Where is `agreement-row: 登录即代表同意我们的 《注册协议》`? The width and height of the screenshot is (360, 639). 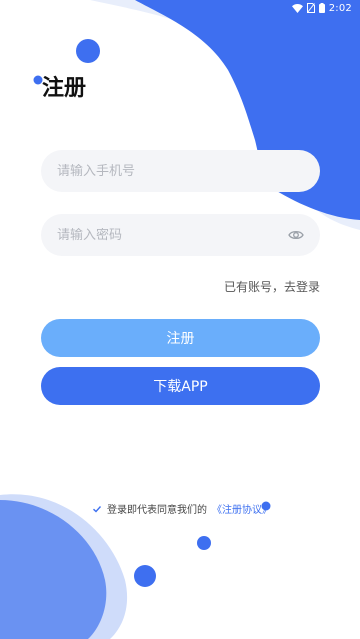 agreement-row: 登录即代表同意我们的 《注册协议》 is located at coordinates (182, 508).